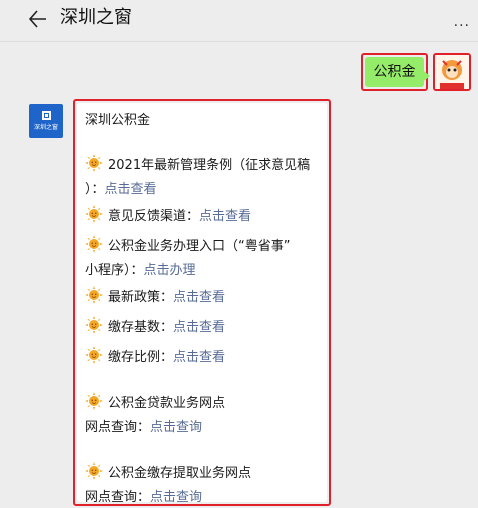  What do you see at coordinates (203, 271) in the screenshot?
I see `list-item-continued: 小程序）：点击办理` at bounding box center [203, 271].